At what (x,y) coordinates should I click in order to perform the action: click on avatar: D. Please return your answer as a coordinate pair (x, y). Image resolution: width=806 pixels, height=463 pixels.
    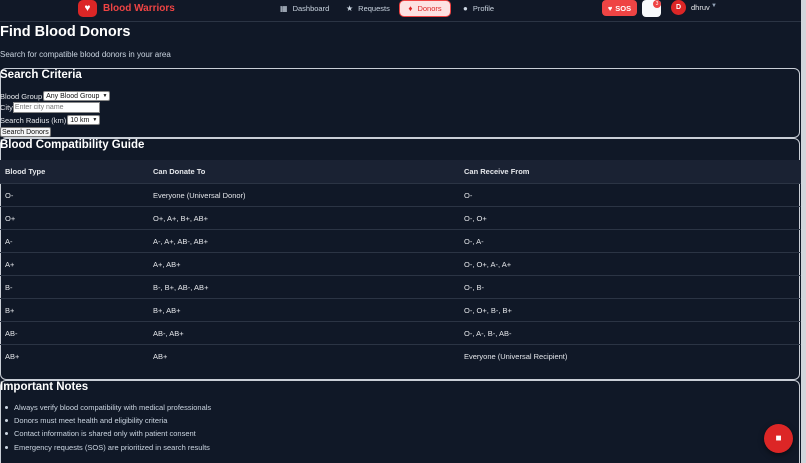
    Looking at the image, I should click on (678, 7).